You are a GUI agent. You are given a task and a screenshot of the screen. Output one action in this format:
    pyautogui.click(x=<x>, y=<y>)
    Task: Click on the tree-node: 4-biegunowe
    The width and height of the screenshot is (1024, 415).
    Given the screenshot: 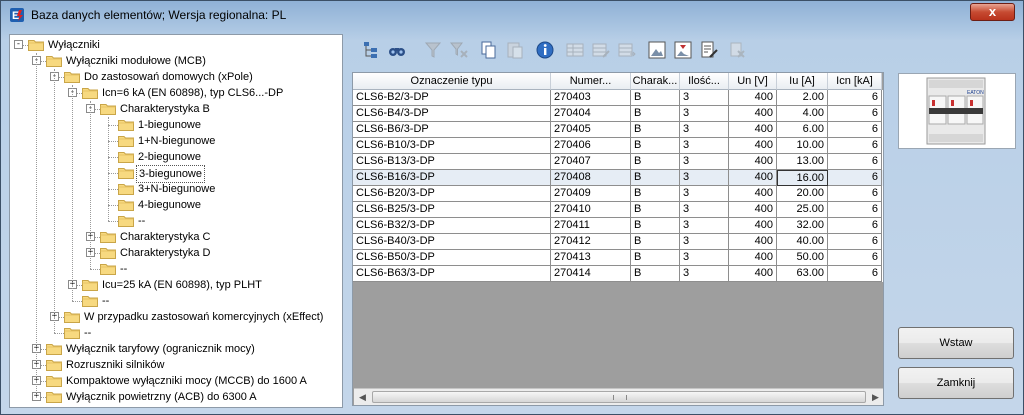 What is the action you would take?
    pyautogui.click(x=175, y=205)
    